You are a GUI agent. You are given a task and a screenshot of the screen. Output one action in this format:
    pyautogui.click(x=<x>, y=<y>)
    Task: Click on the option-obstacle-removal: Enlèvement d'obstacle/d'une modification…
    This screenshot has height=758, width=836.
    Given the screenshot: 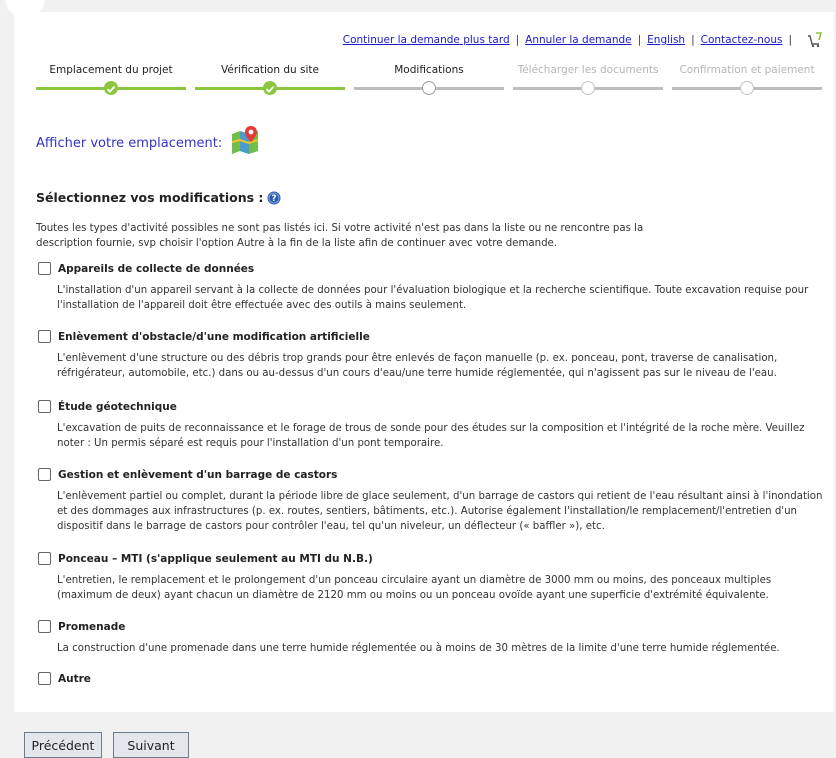 What is the action you would take?
    pyautogui.click(x=432, y=355)
    